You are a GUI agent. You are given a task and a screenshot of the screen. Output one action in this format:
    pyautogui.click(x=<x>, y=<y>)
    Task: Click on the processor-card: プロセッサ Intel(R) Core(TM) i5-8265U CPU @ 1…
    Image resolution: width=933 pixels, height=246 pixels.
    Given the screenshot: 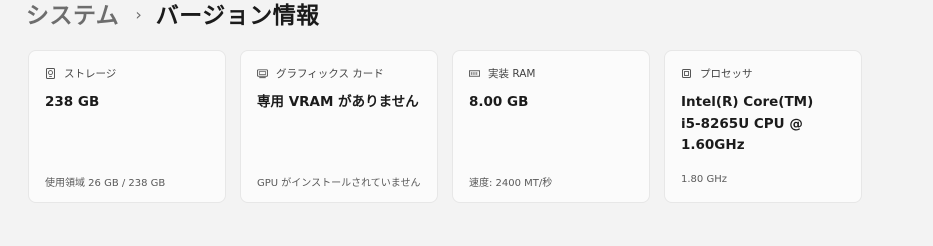 What is the action you would take?
    pyautogui.click(x=763, y=126)
    